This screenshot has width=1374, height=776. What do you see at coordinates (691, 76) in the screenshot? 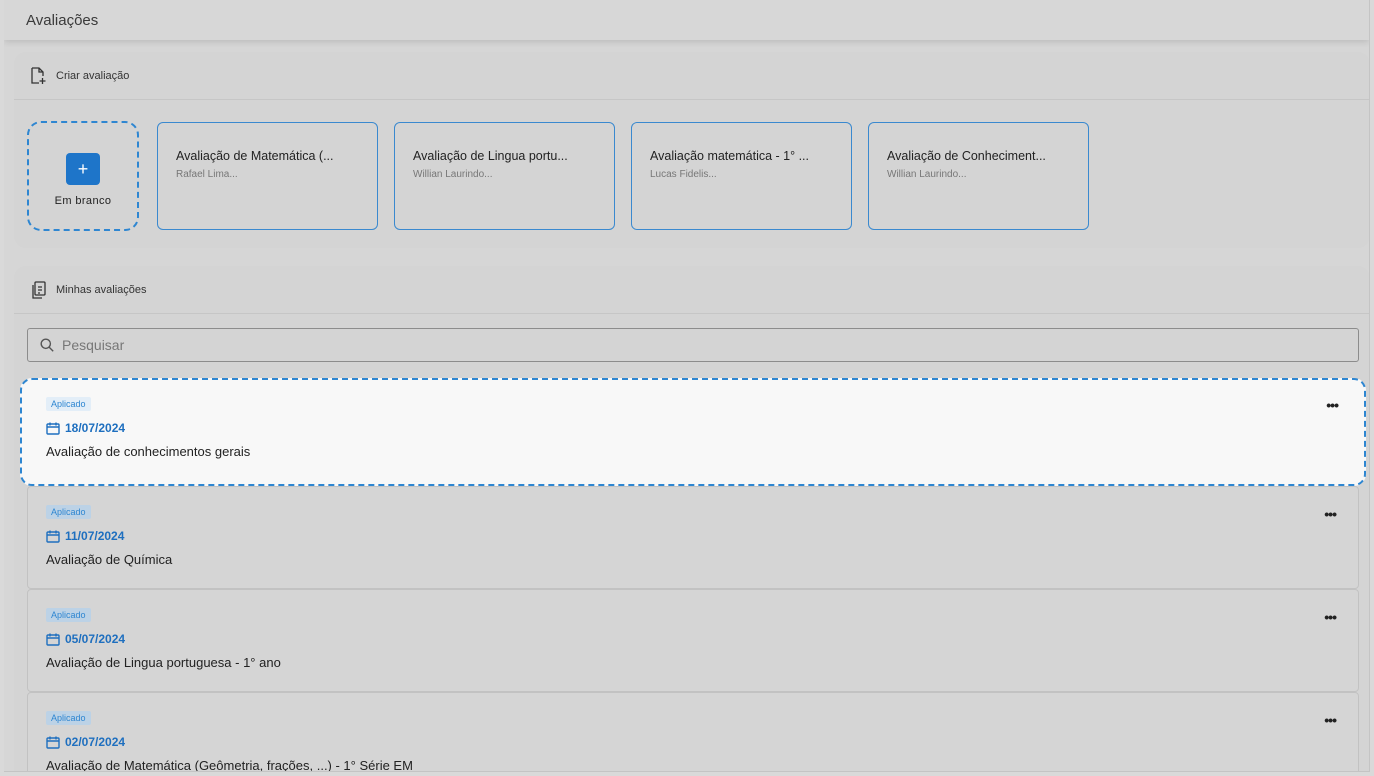
I see `create-assessment-header: Criar avaliação` at bounding box center [691, 76].